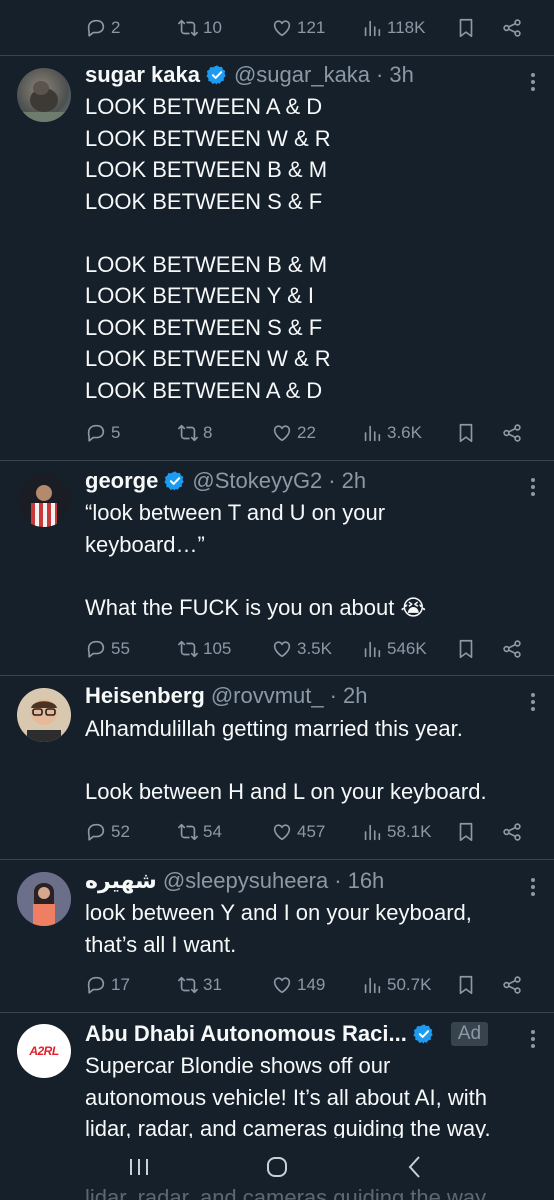 The image size is (554, 1200). I want to click on tweet-actions: 55 105 3.5K 546K, so click(309, 649).